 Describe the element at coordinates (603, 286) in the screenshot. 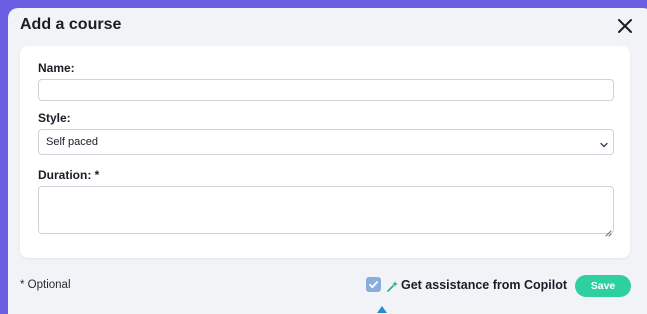

I see `save-button: Save` at that location.